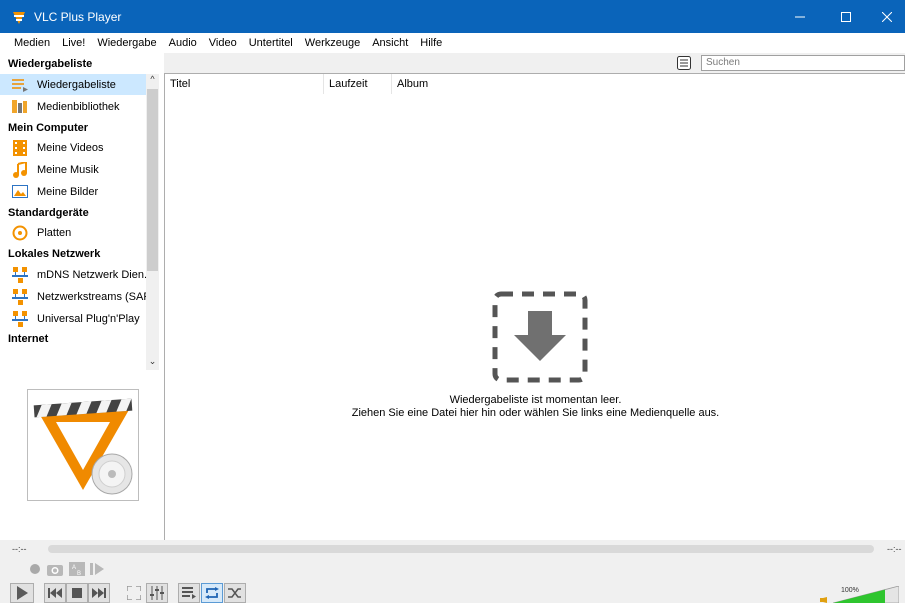 This screenshot has height=603, width=905. What do you see at coordinates (68, 191) in the screenshot?
I see `sidebar-item-label: Meine Bilder` at bounding box center [68, 191].